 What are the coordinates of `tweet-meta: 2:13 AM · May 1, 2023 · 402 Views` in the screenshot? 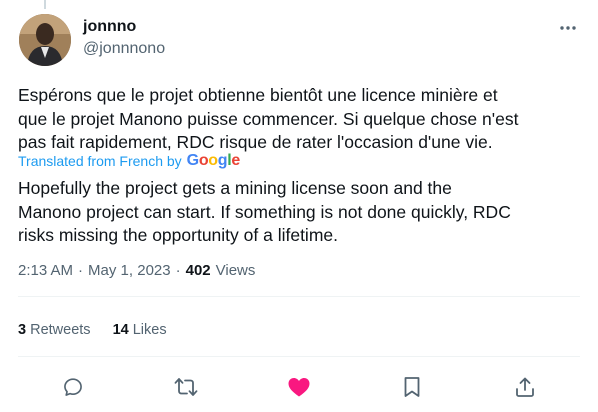 It's located at (136, 270).